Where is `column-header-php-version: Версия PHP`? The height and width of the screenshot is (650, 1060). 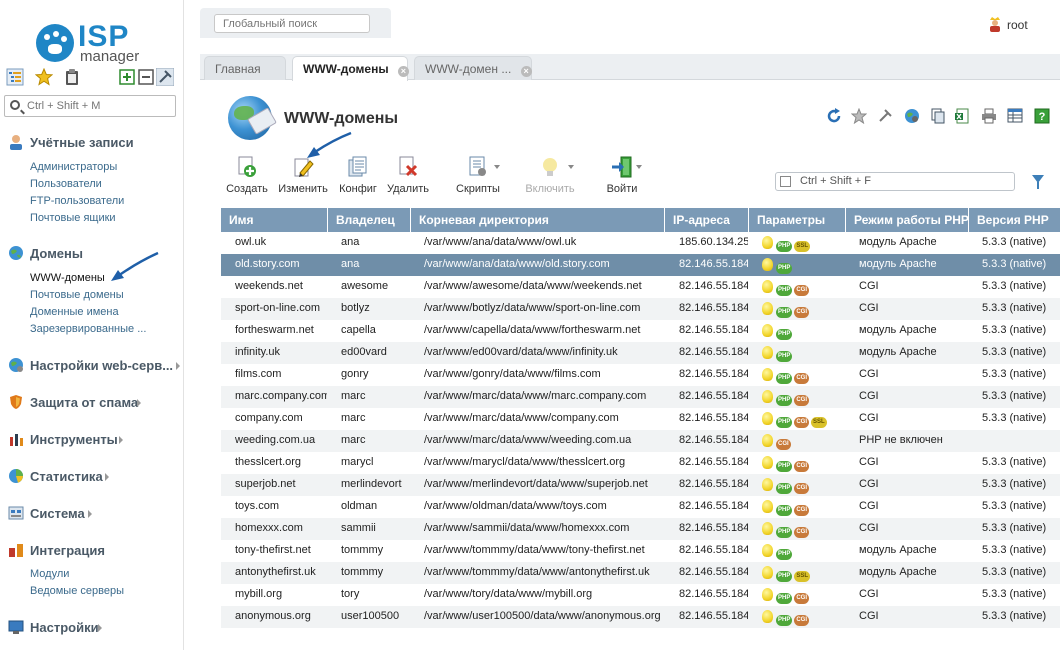 column-header-php-version: Версия PHP is located at coordinates (1014, 220).